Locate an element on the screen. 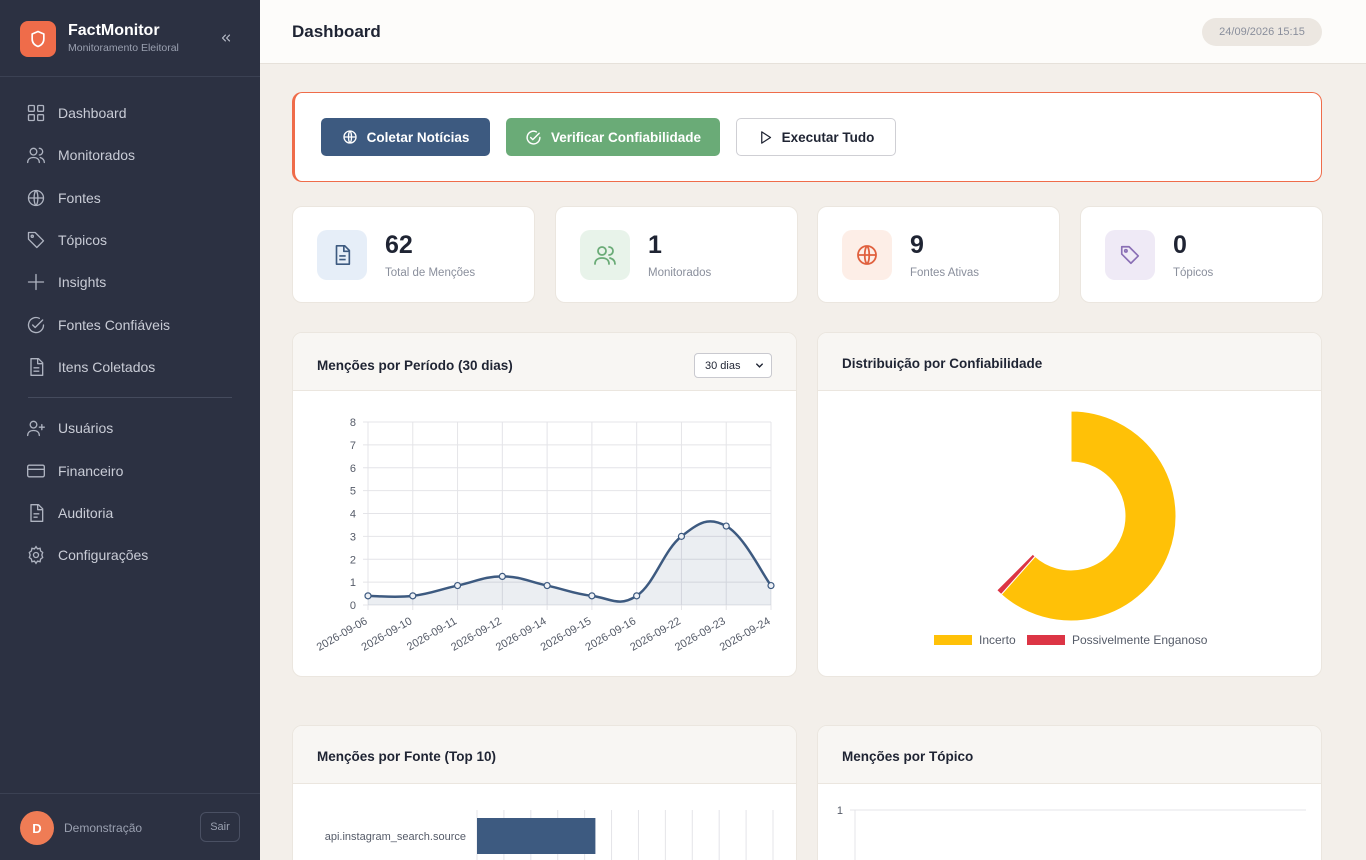  y-tick-label: 7 is located at coordinates (353, 446).